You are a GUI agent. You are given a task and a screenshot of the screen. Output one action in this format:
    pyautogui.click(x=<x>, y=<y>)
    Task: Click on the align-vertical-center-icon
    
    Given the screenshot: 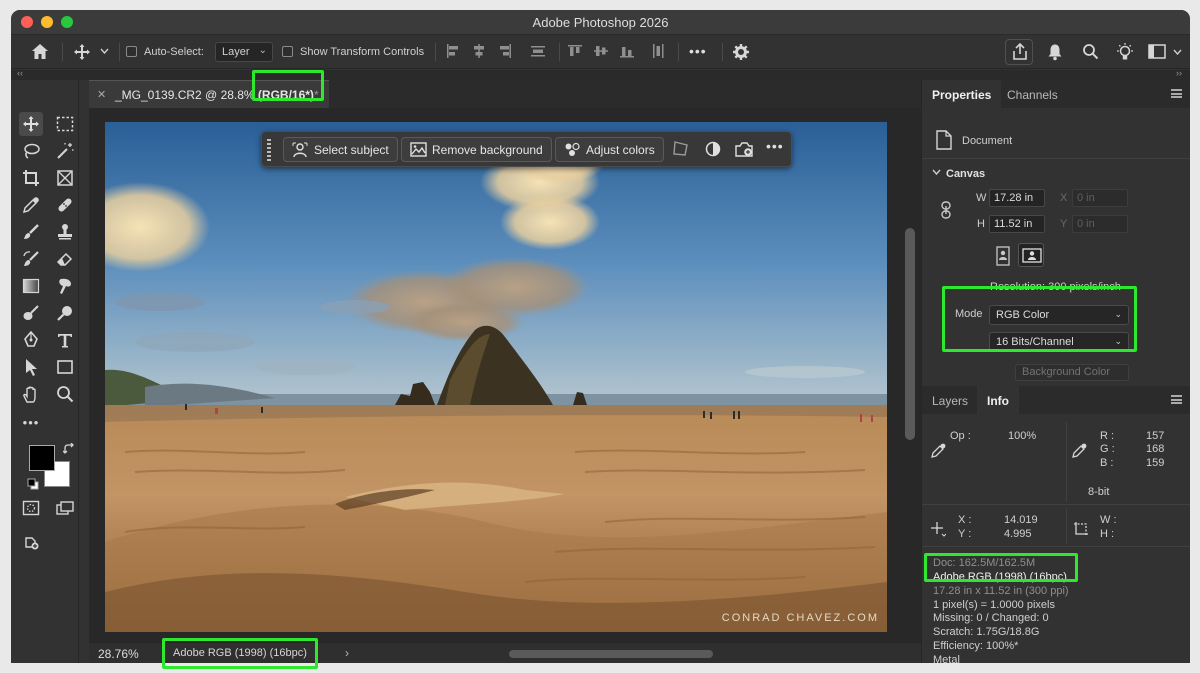 What is the action you would take?
    pyautogui.click(x=603, y=52)
    